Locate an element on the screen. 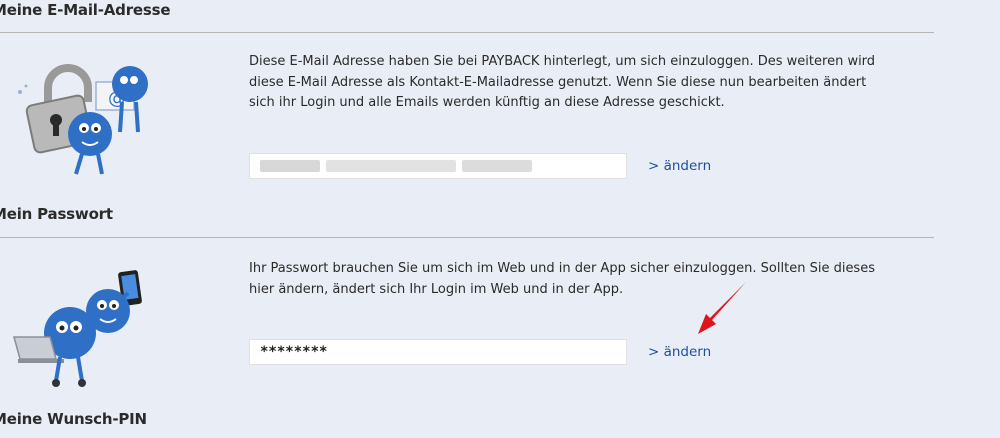  pin-section-title: Meine Wunsch-PIN is located at coordinates (73, 419).